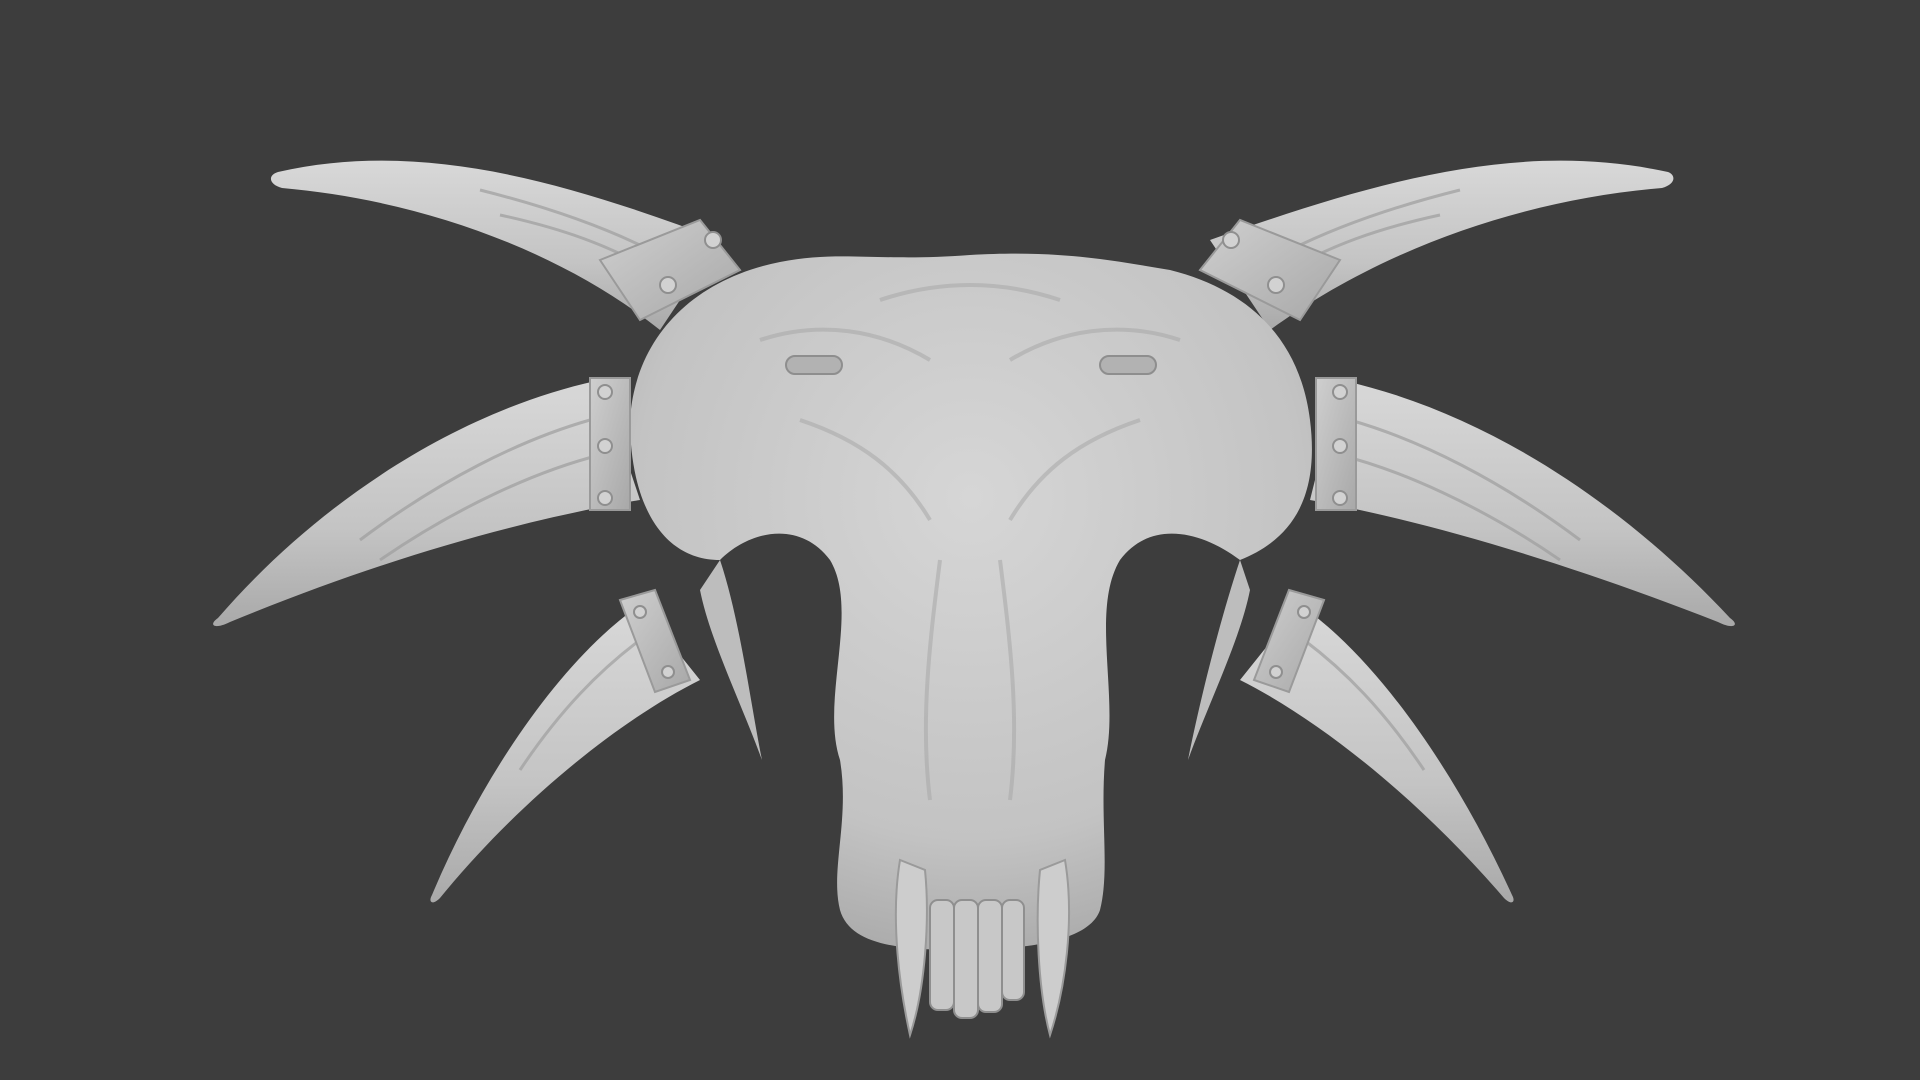 This screenshot has width=1920, height=1080. I want to click on horn-middle-left, so click(426, 503).